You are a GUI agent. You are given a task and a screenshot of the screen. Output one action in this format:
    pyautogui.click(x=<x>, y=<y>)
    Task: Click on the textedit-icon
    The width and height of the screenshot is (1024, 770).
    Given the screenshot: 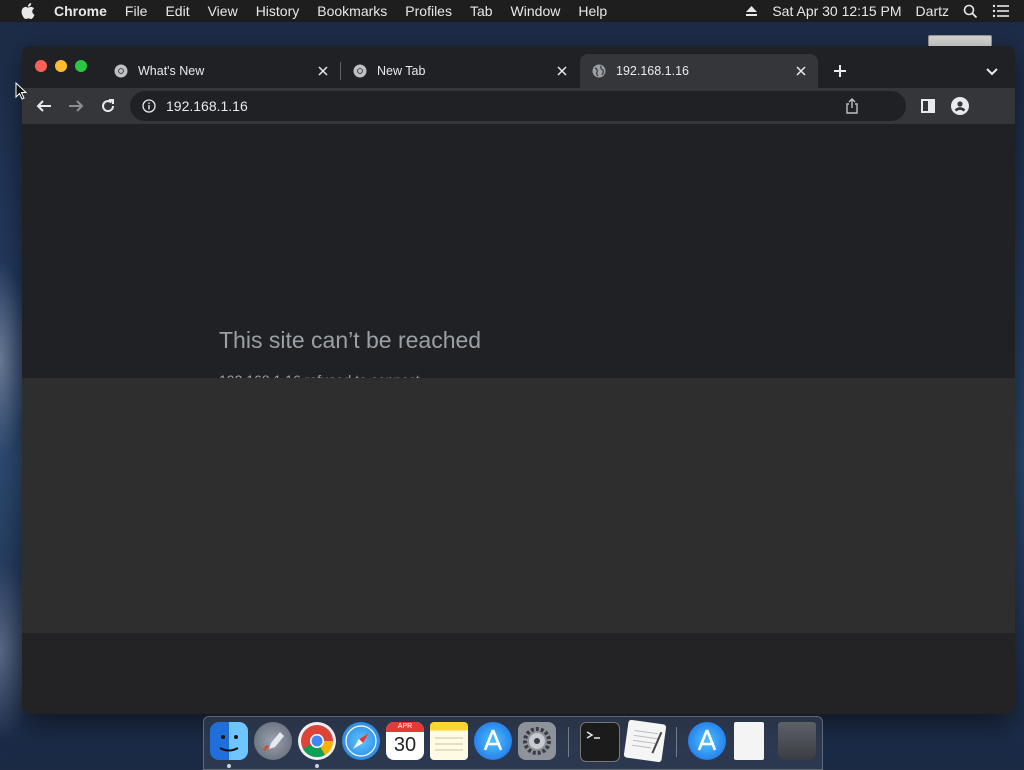 What is the action you would take?
    pyautogui.click(x=645, y=741)
    